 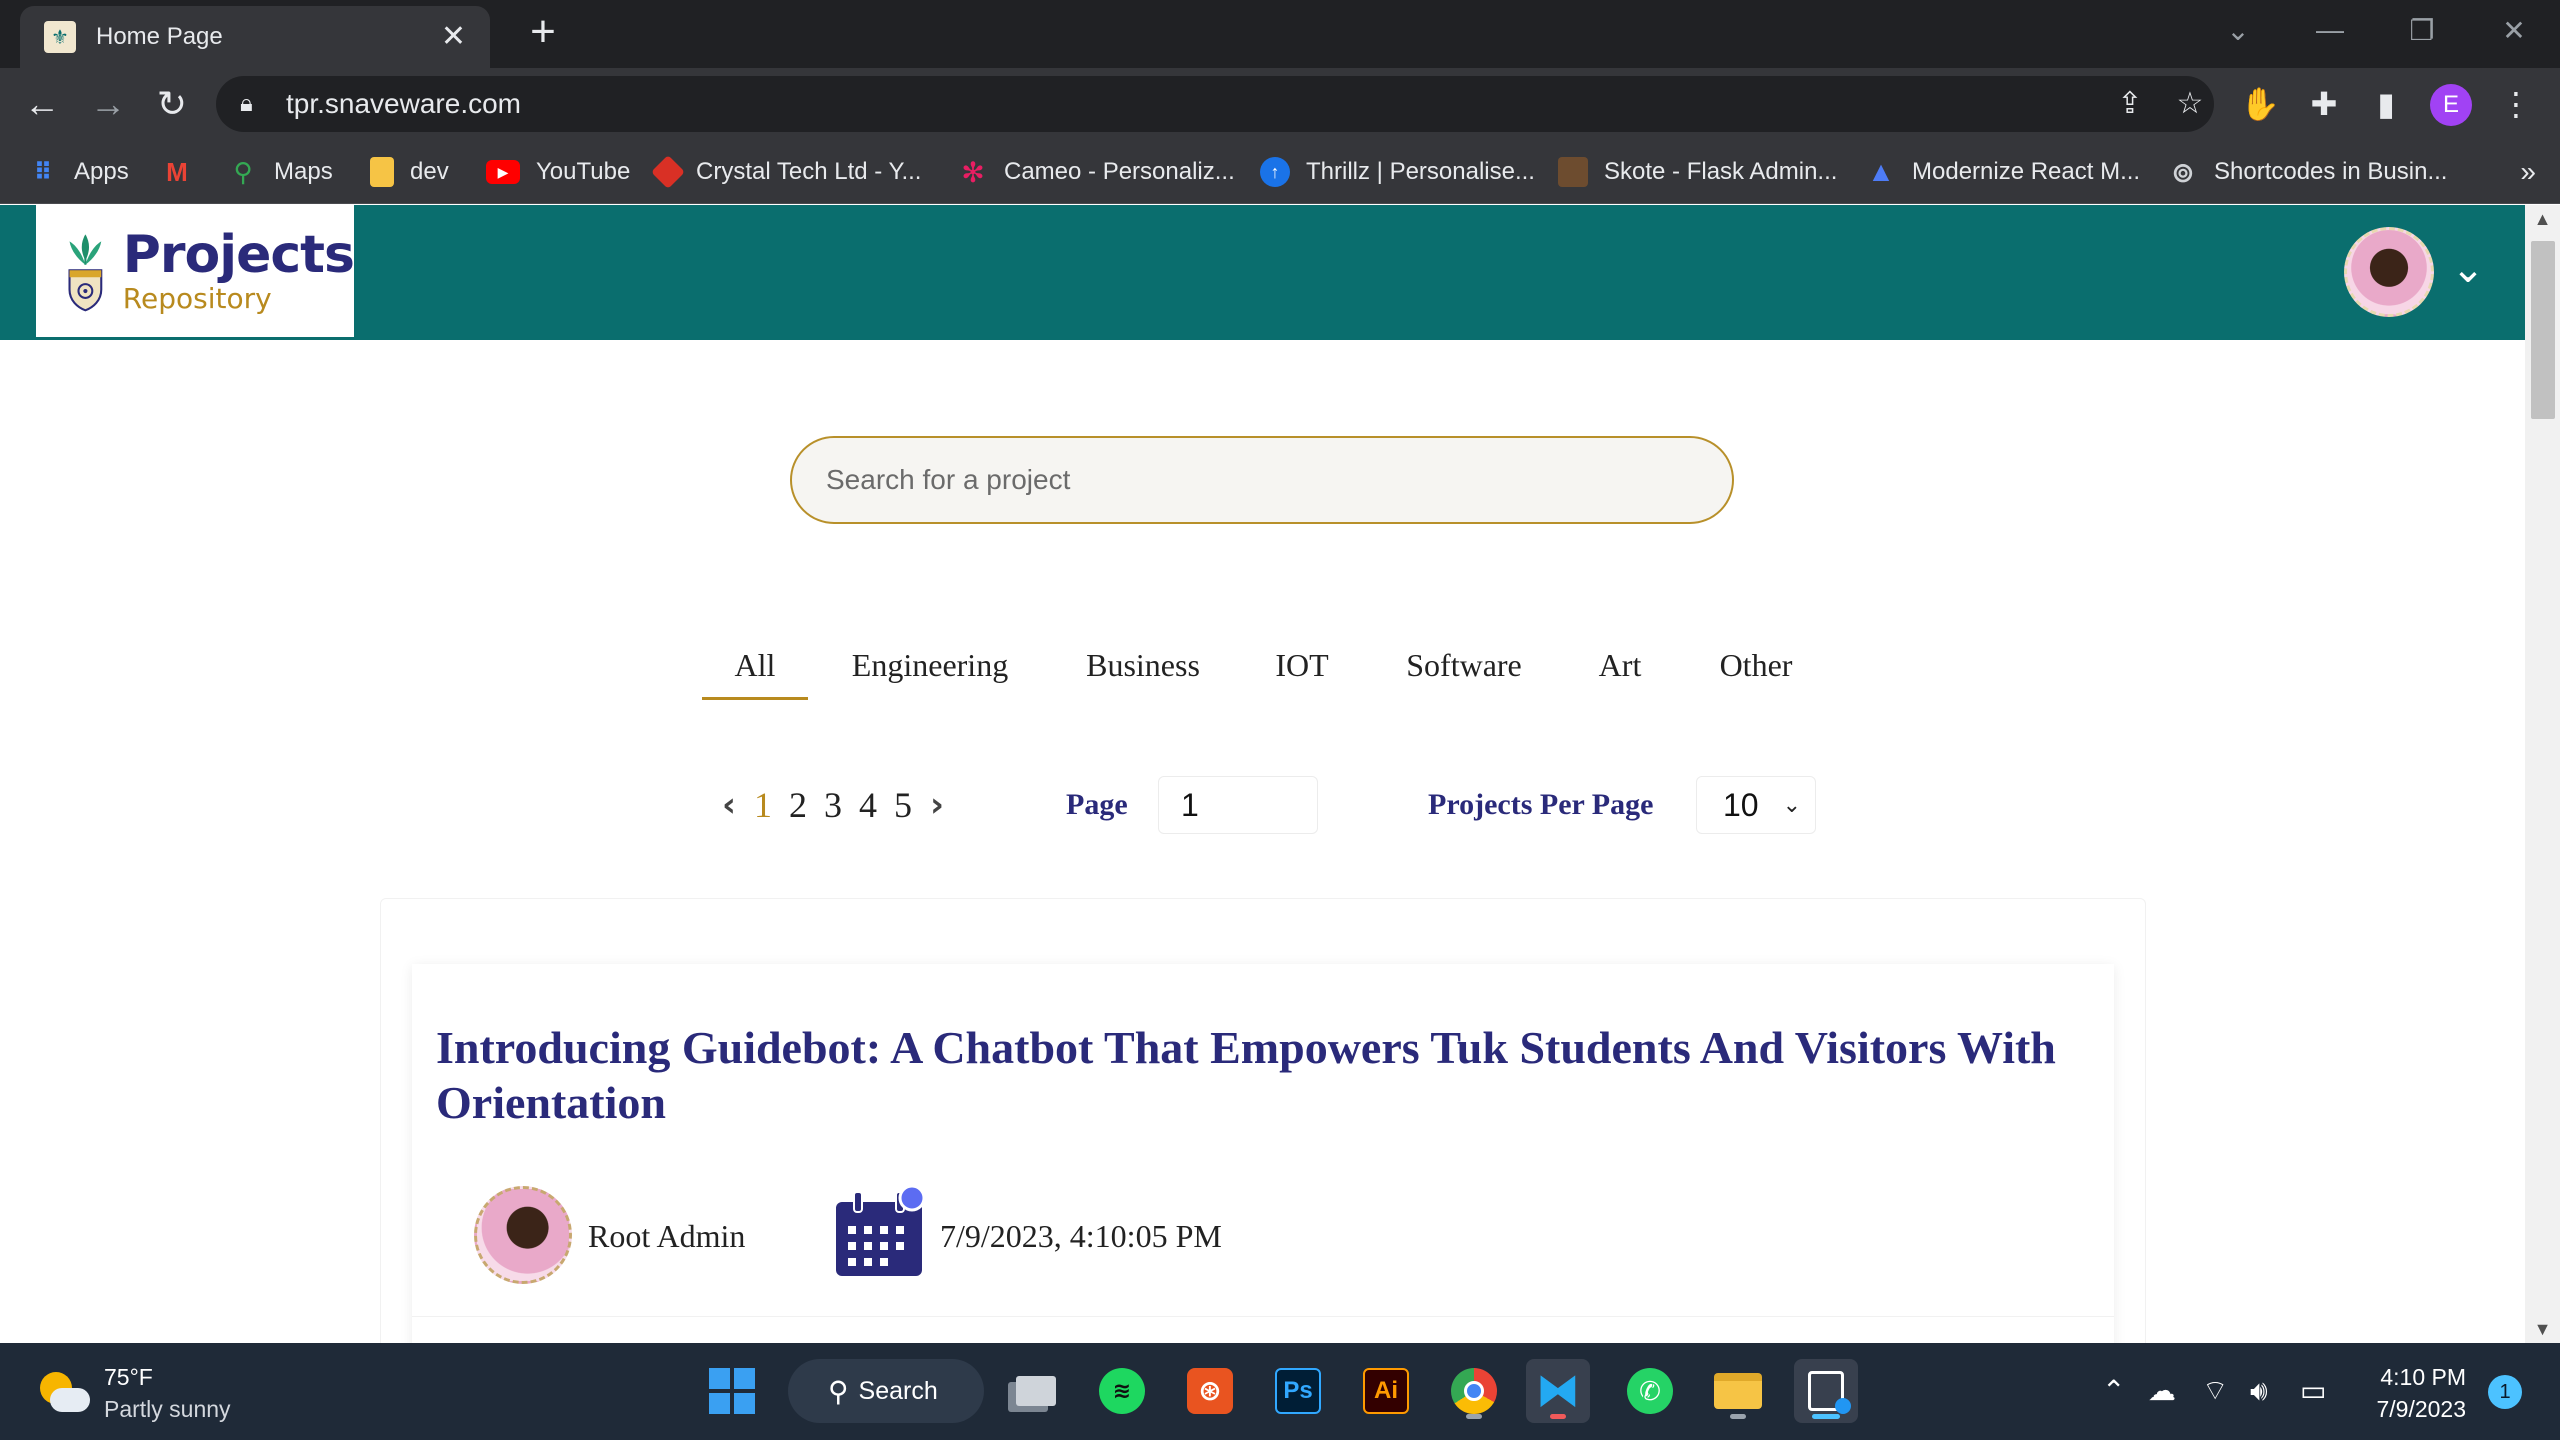 I want to click on bookmark-maps: ⚲ Maps, so click(x=280, y=172).